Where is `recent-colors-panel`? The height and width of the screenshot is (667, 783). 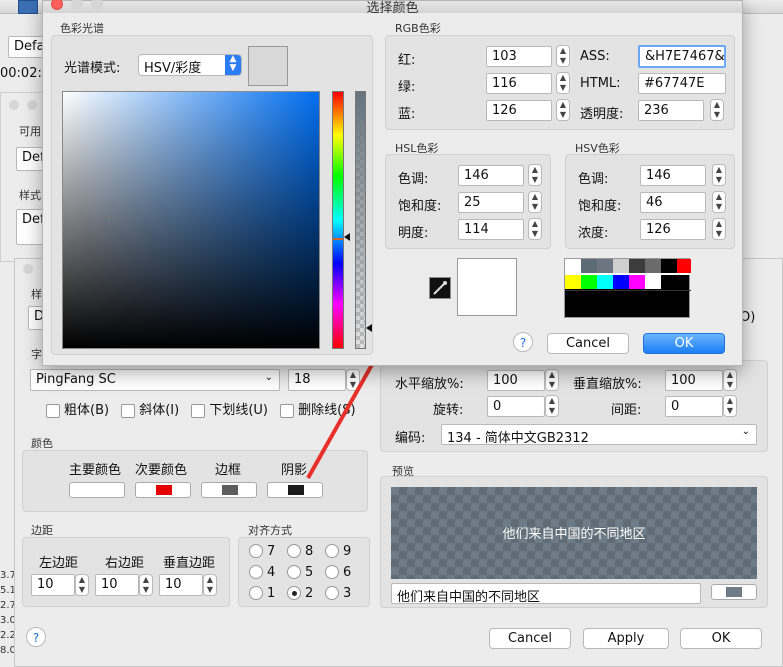
recent-colors-panel is located at coordinates (627, 288).